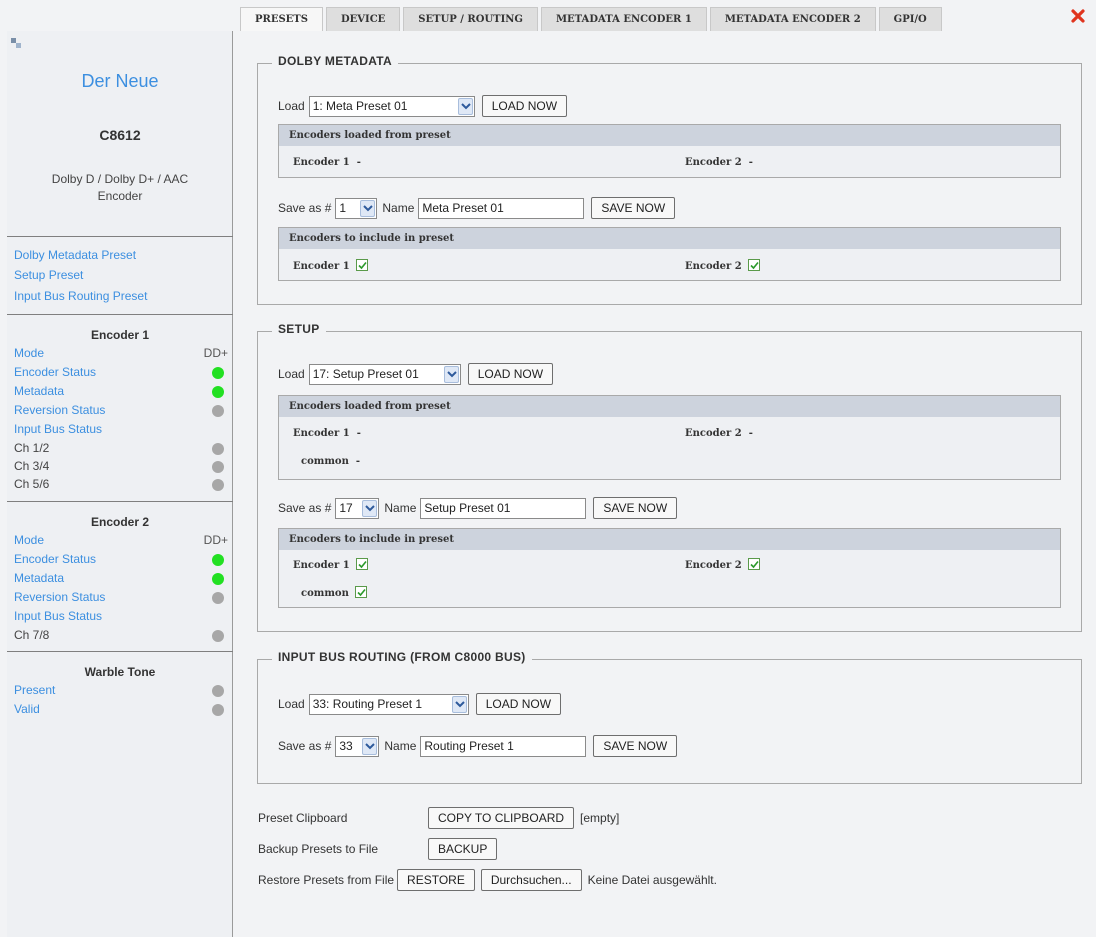 Image resolution: width=1096 pixels, height=937 pixels. What do you see at coordinates (669, 238) in the screenshot?
I see `include-header: Encoders to include in preset` at bounding box center [669, 238].